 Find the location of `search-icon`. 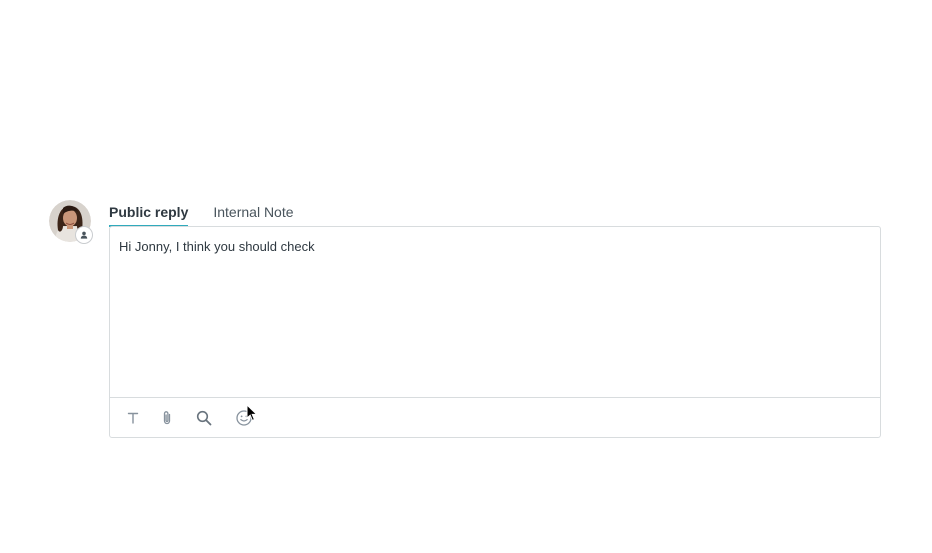

search-icon is located at coordinates (204, 418).